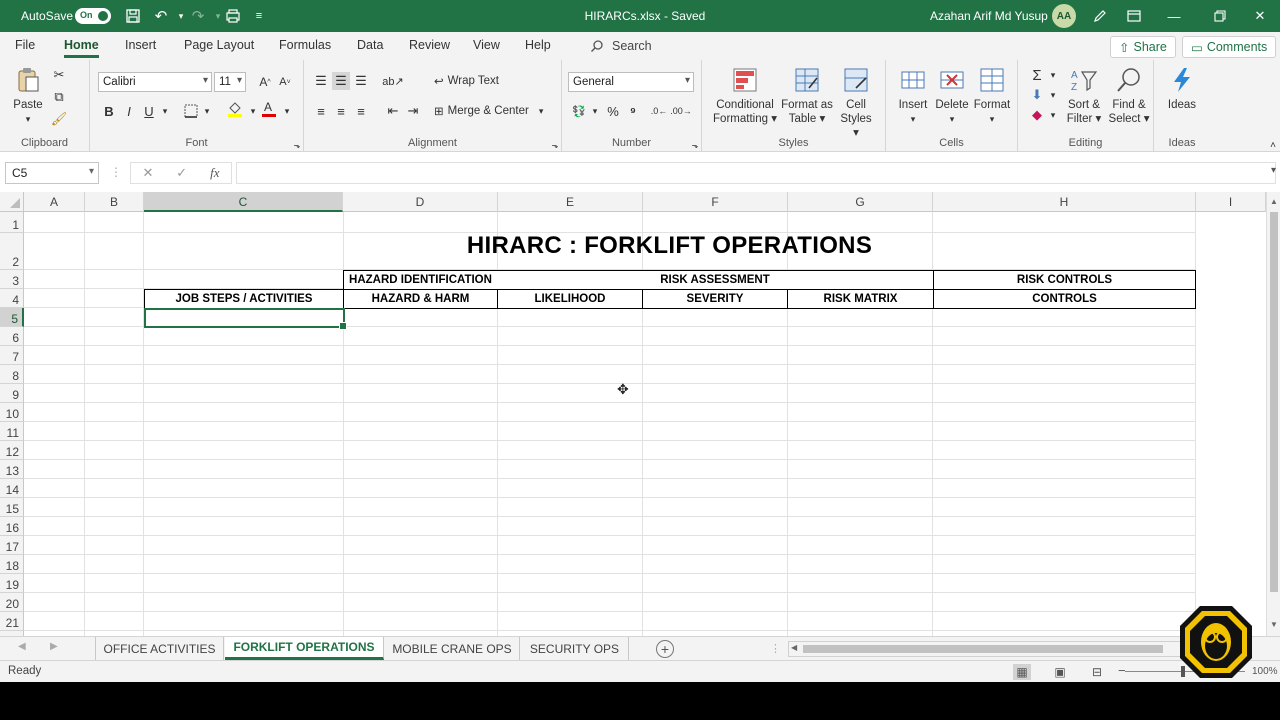  I want to click on header-hazard-identification: HAZARD IDENTIFICATION, so click(420, 280).